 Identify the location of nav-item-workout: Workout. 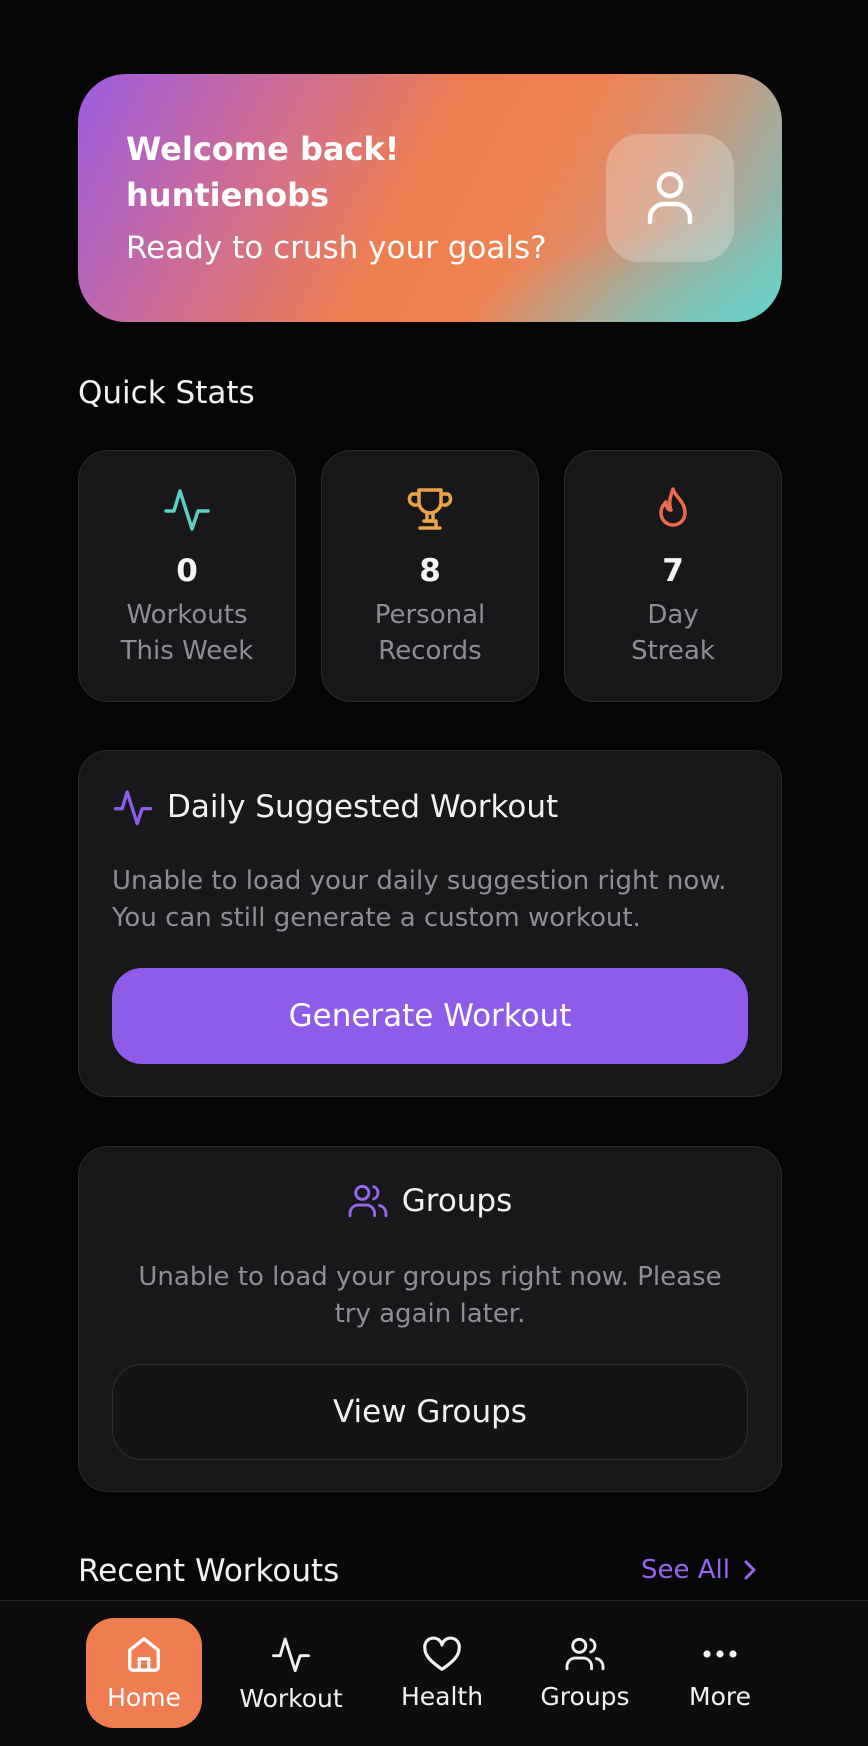
(291, 1673).